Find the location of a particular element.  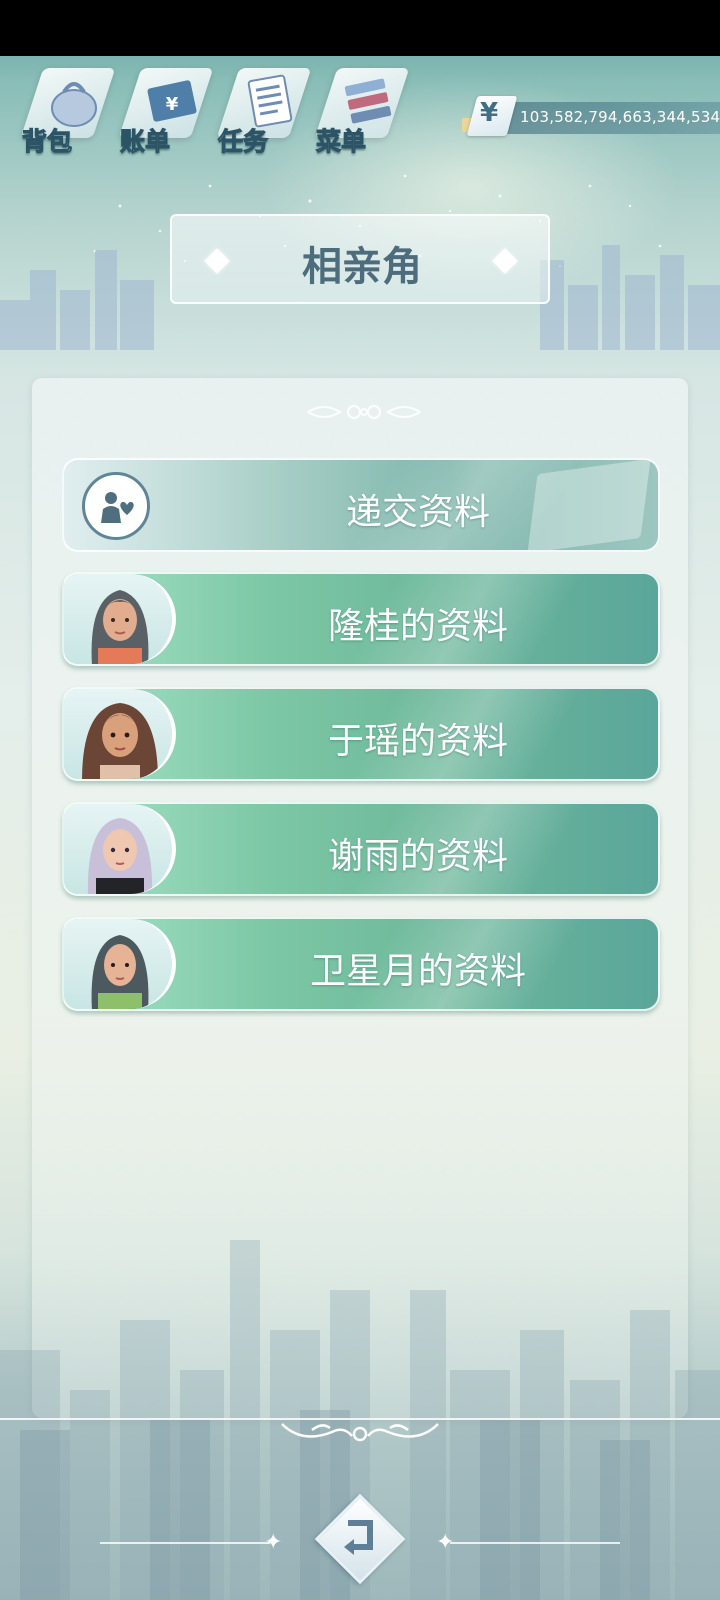

profile-item-longgui: 隆桂的资料 is located at coordinates (361, 619).